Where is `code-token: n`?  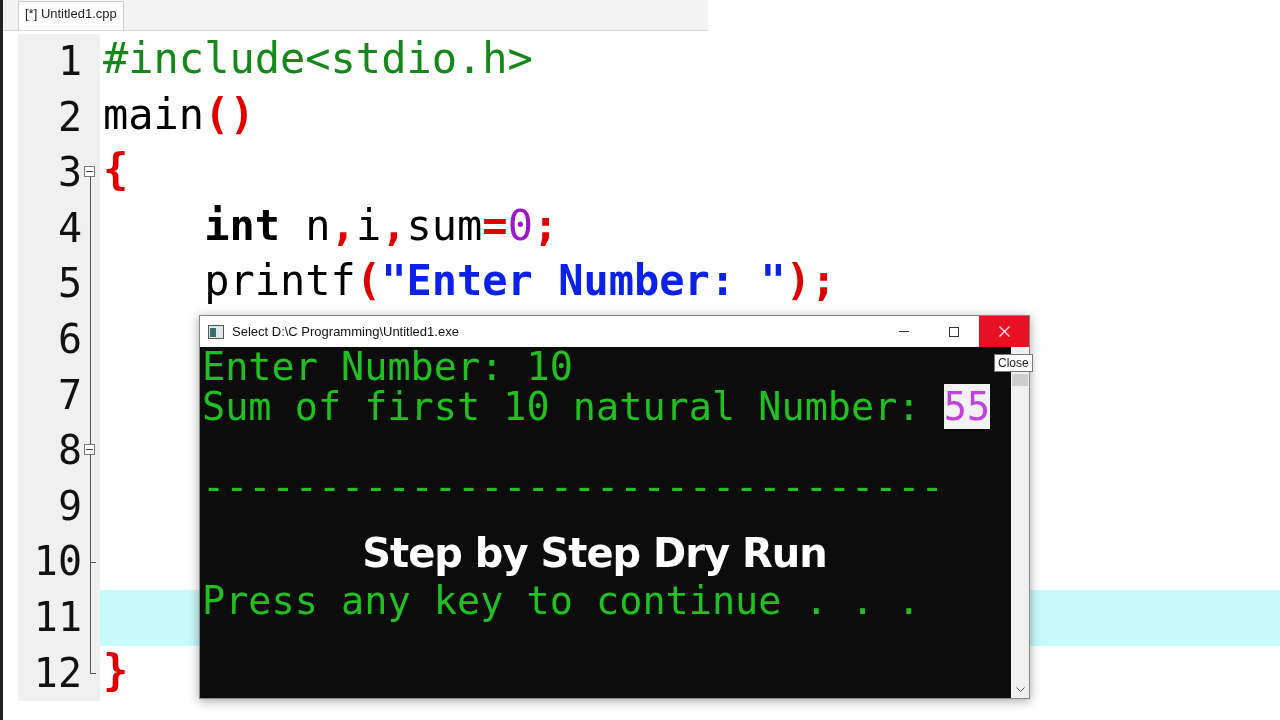 code-token: n is located at coordinates (317, 225).